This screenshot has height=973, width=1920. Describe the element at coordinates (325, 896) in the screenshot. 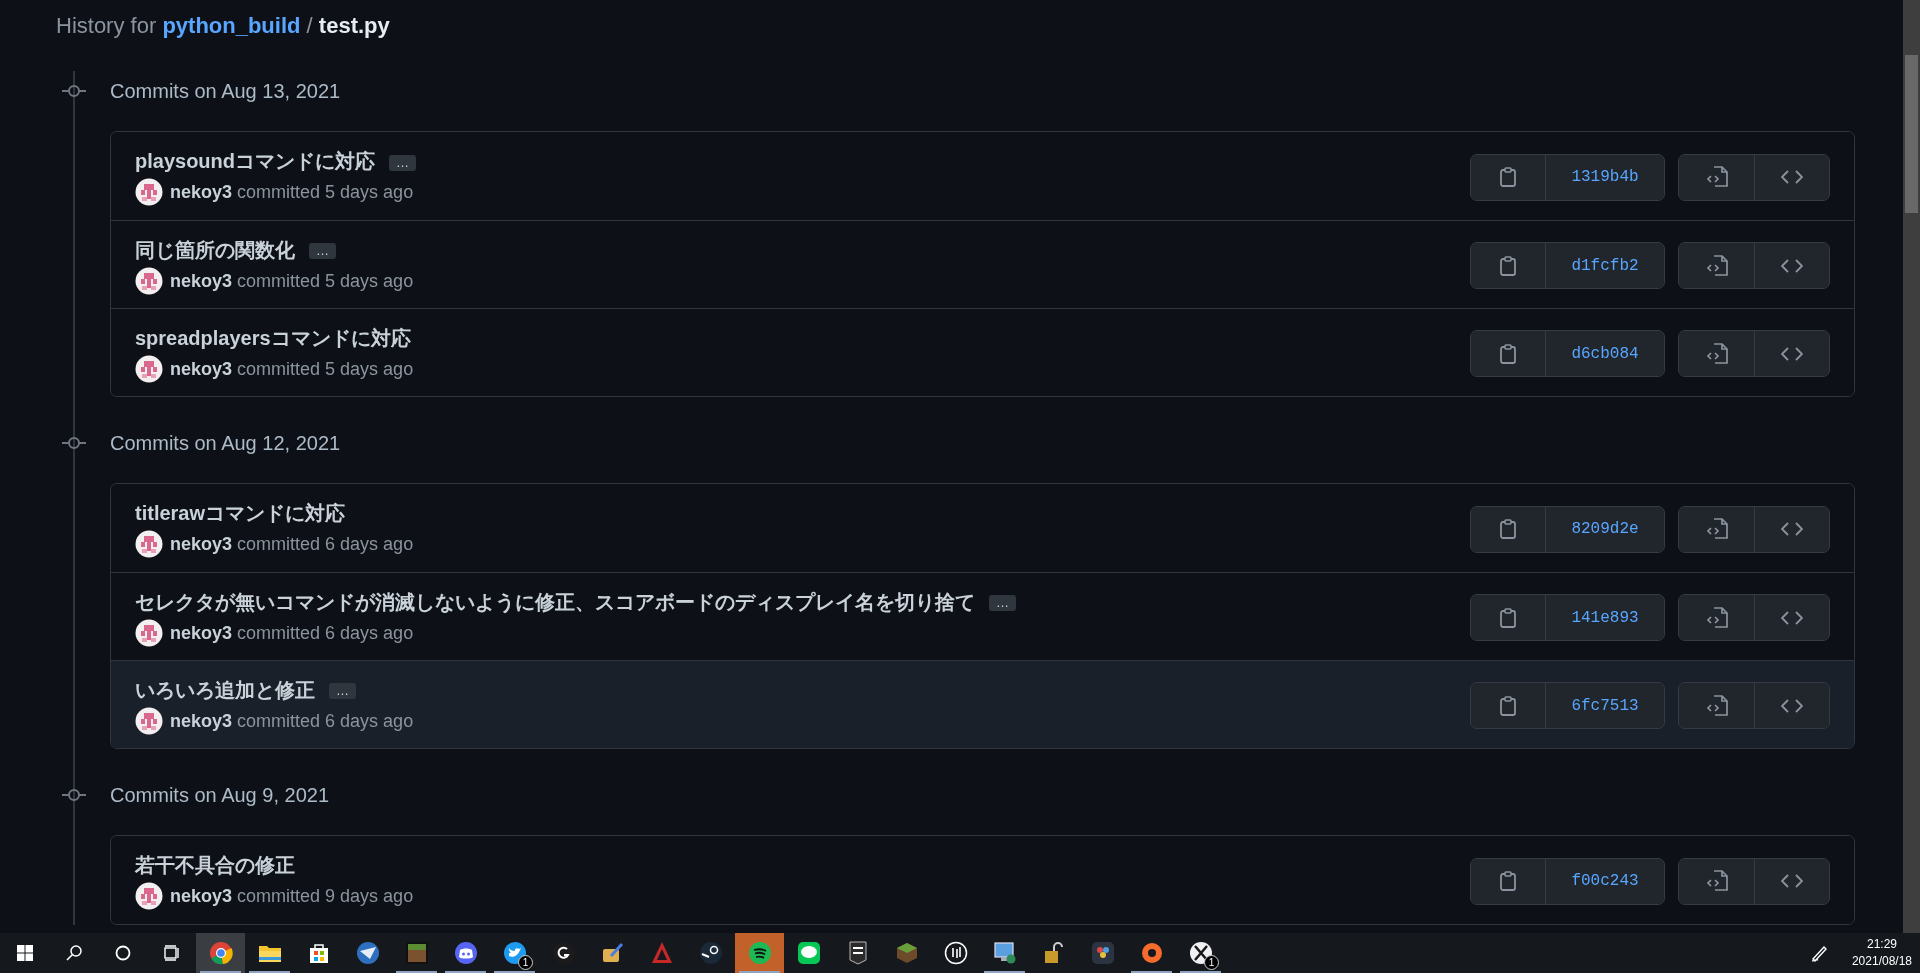

I see `commit-time-text: committed 9 days ago` at that location.